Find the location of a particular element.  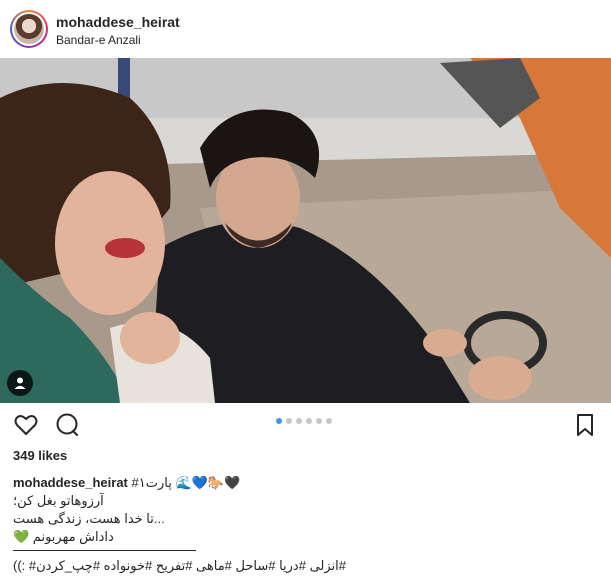

heart-icon is located at coordinates (26, 425).